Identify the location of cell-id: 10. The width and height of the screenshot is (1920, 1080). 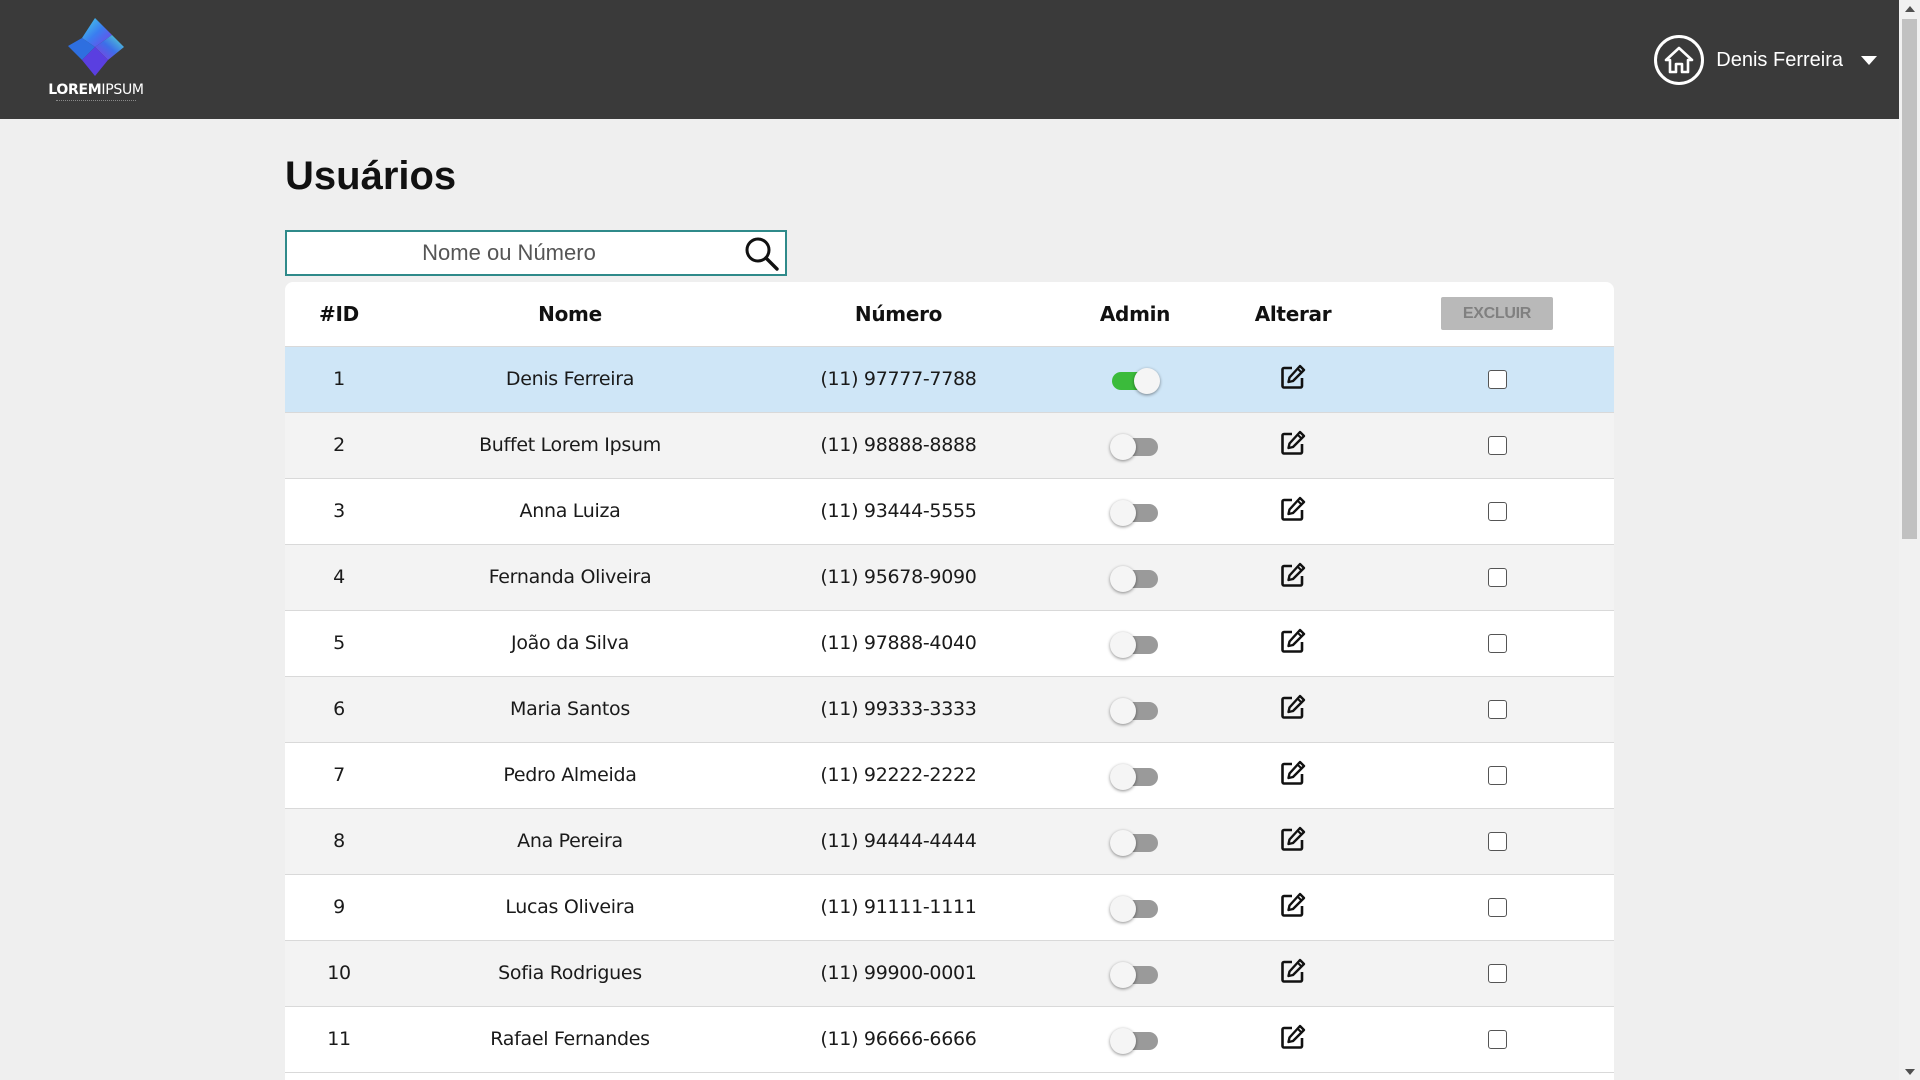
(339, 973).